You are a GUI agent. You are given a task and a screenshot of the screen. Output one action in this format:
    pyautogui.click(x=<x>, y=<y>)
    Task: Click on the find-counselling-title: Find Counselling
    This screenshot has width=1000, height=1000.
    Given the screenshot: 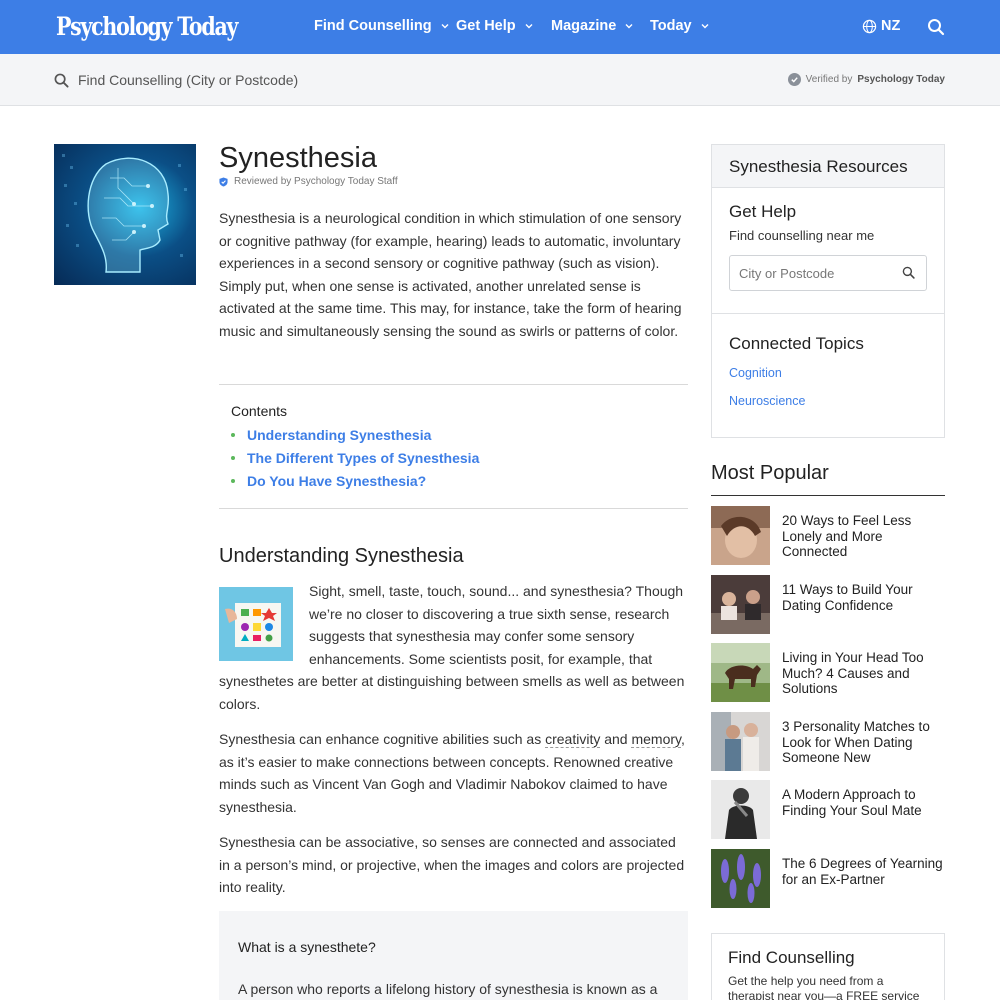 What is the action you would take?
    pyautogui.click(x=791, y=957)
    